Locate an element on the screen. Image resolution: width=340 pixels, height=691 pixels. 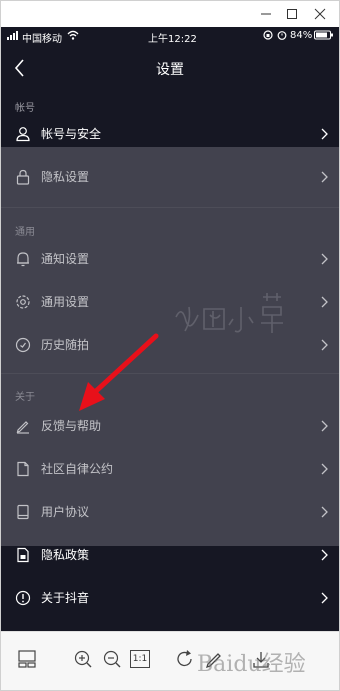
rotate-icon is located at coordinates (185, 659).